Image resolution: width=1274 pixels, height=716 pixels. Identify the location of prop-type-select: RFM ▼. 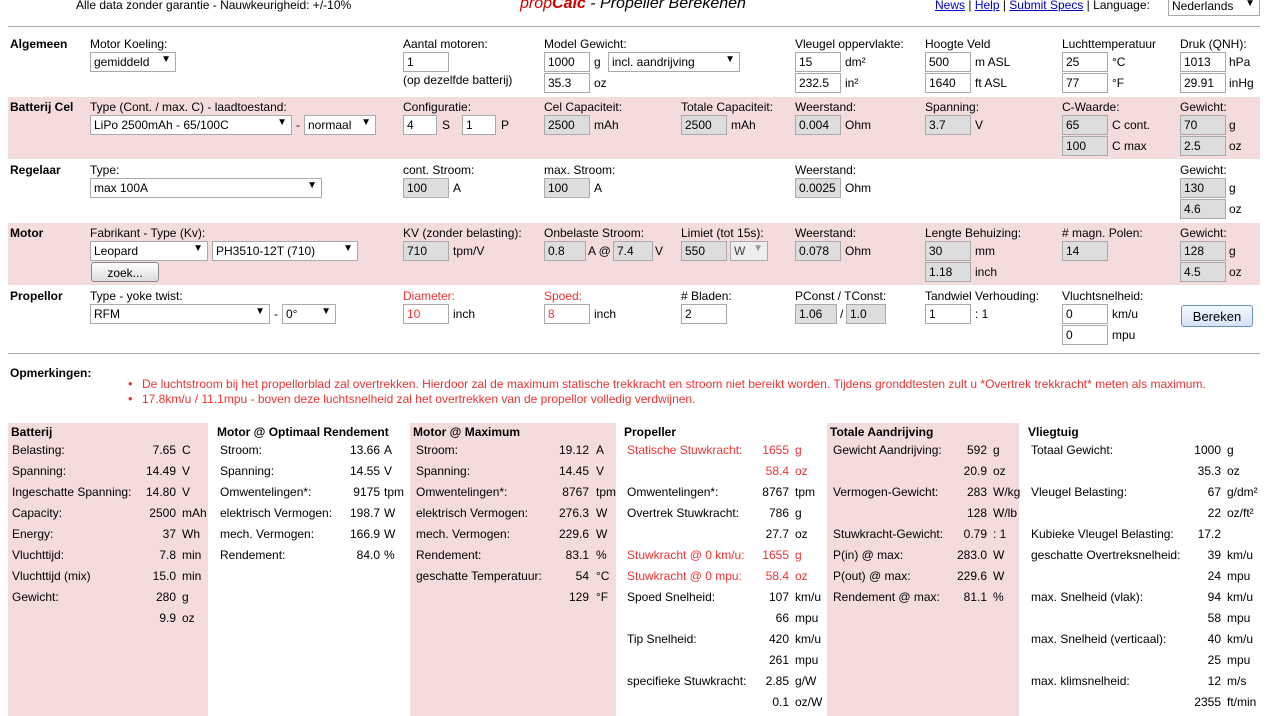
(180, 314).